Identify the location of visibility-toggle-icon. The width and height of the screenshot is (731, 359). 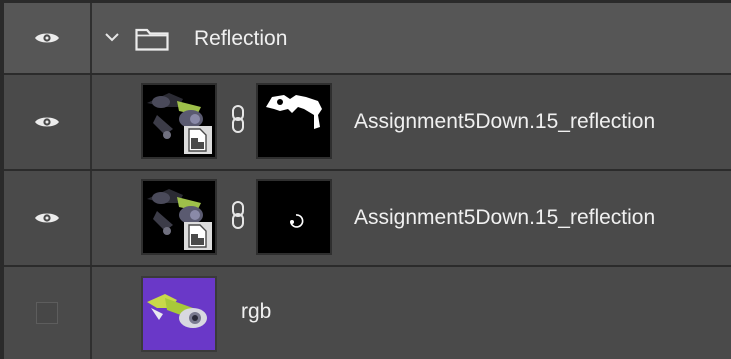
(47, 313).